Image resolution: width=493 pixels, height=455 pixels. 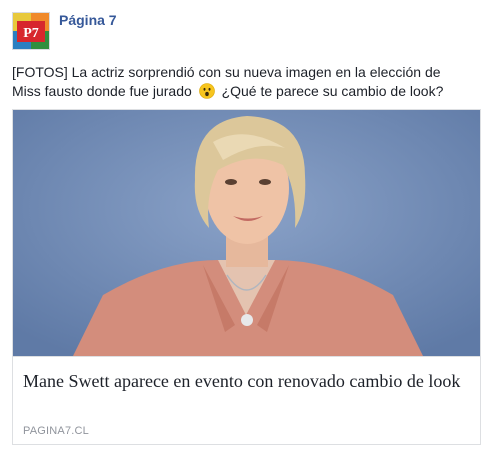 I want to click on avatar-text: P7, so click(x=31, y=33).